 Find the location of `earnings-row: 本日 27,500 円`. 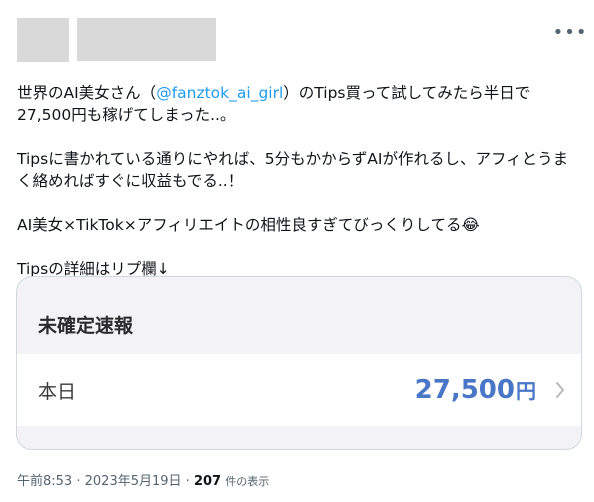

earnings-row: 本日 27,500 円 is located at coordinates (299, 390).